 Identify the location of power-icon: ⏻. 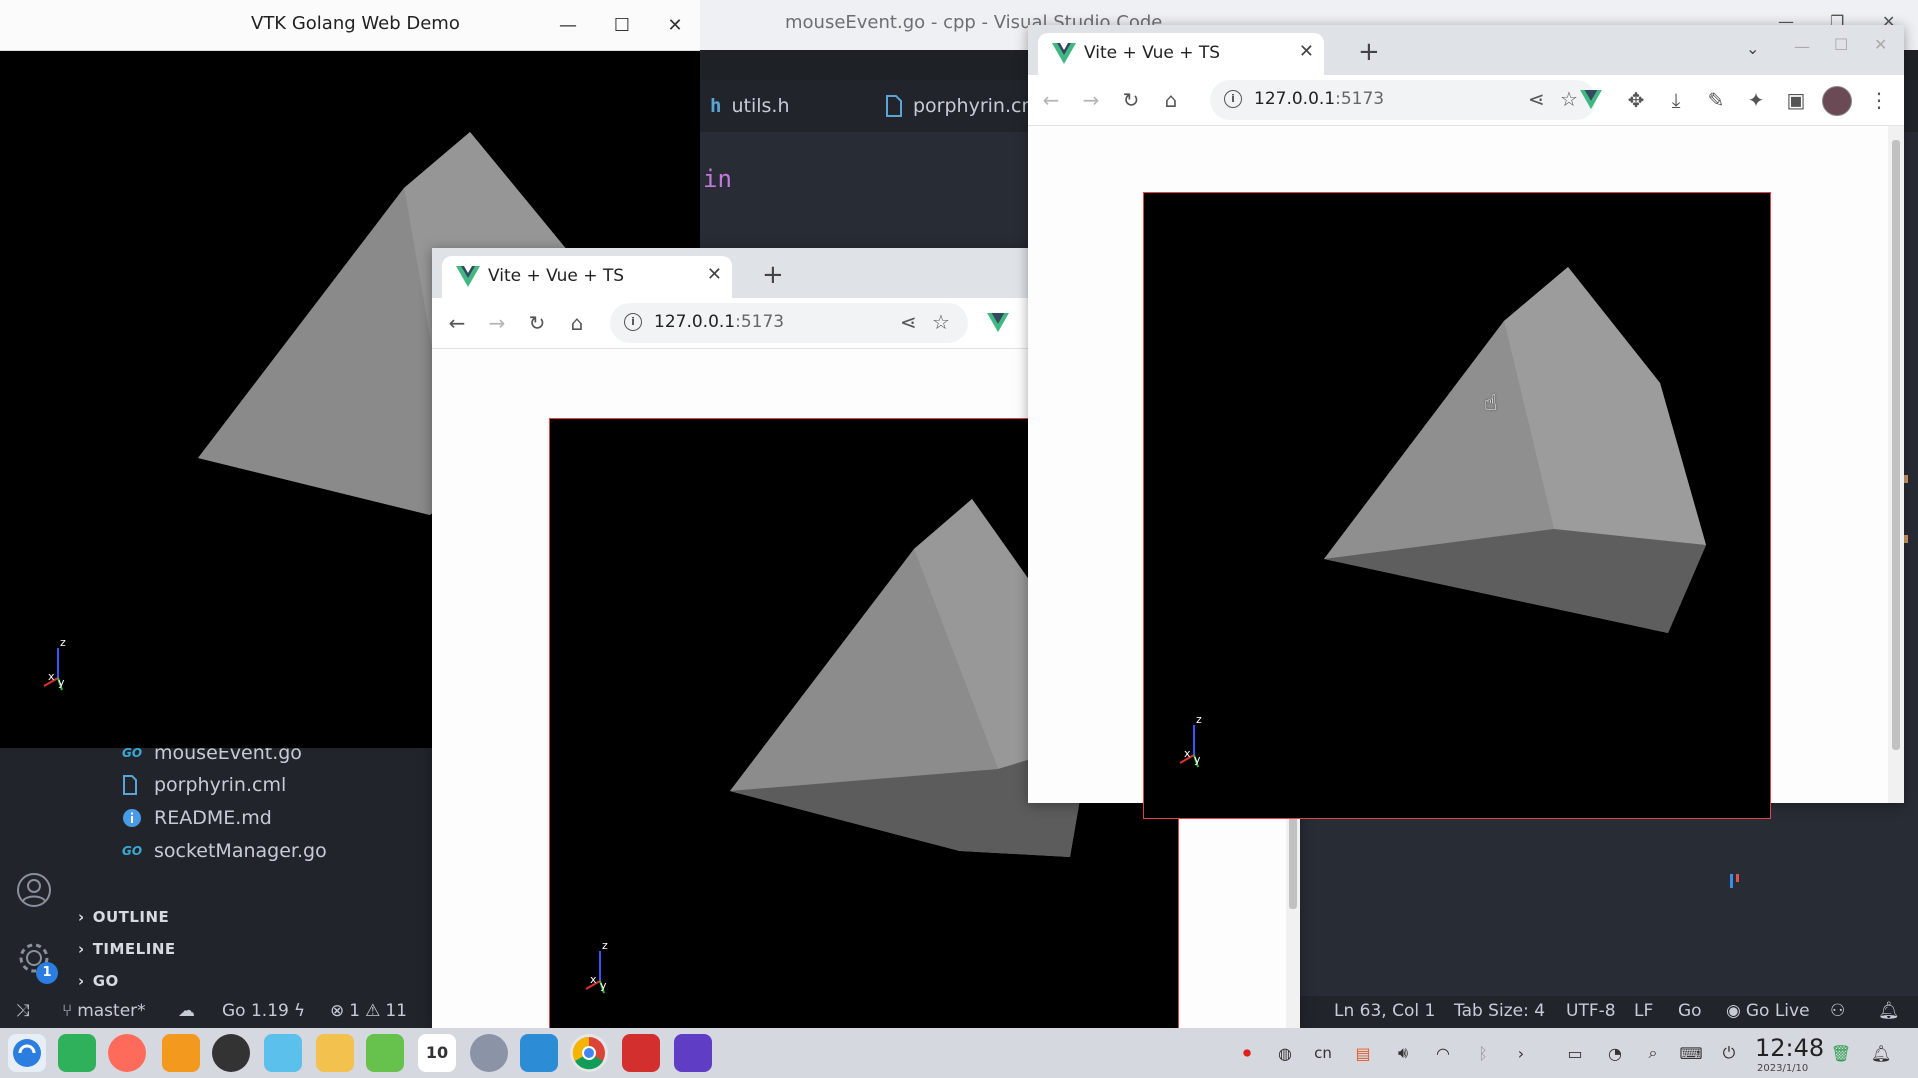
(1729, 1053).